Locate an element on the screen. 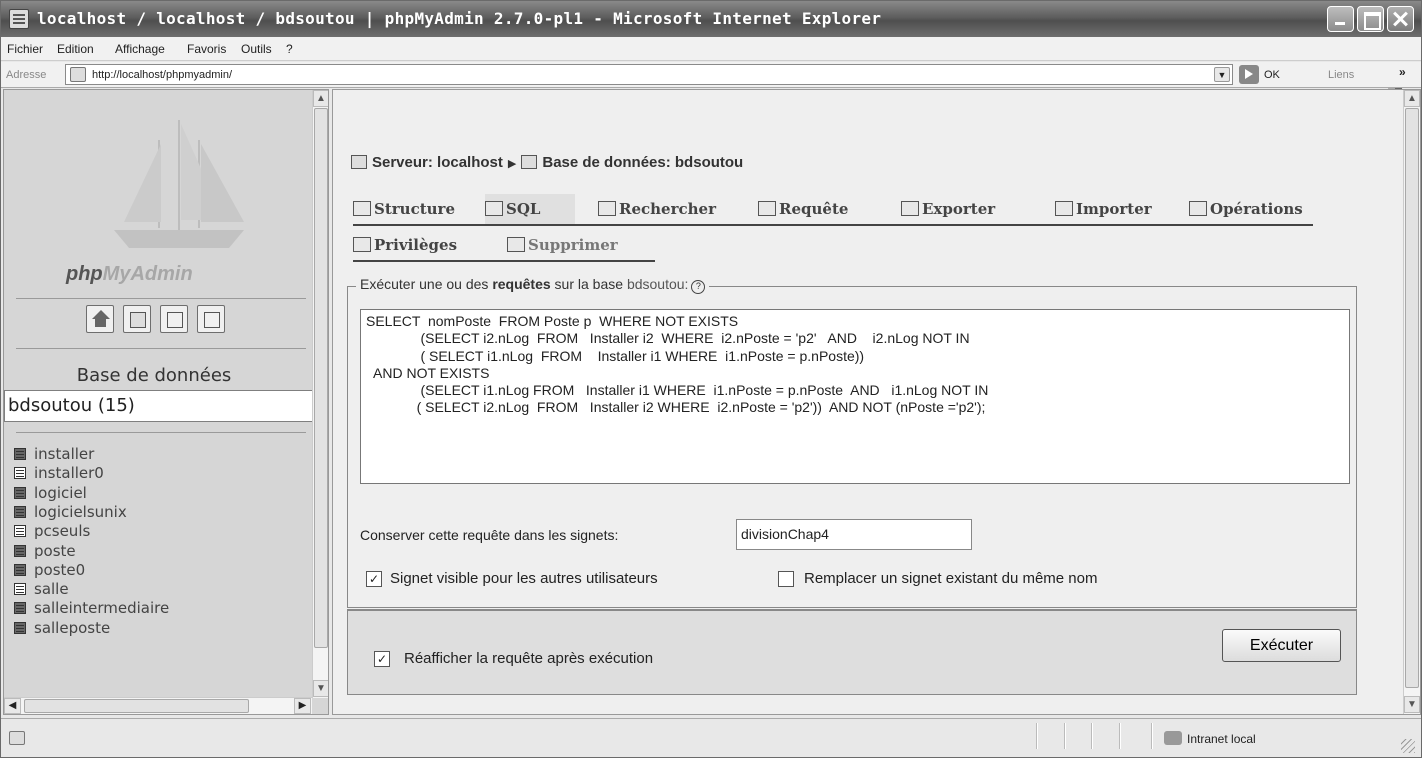  left-horizontal-scrollbar: ◀ ▶ is located at coordinates (158, 705).